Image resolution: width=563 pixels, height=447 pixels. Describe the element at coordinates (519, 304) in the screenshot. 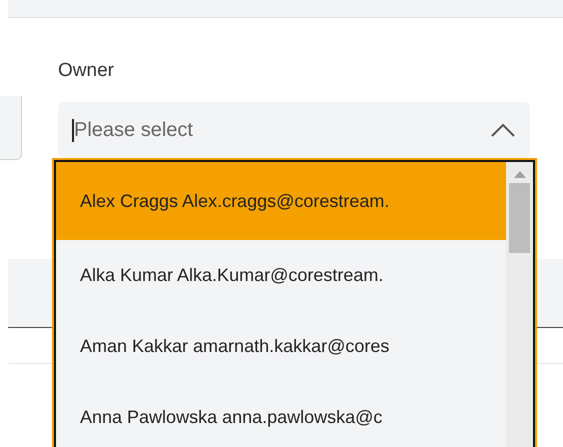

I see `scrollbar` at that location.